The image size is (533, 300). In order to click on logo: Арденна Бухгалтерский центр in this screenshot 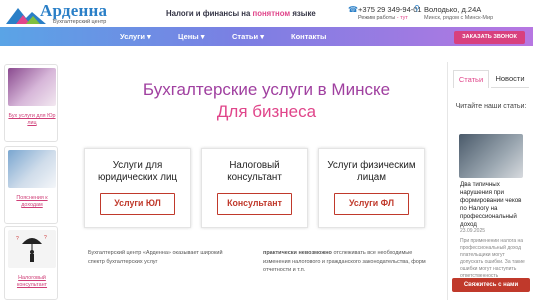, I will do `click(76, 13)`.